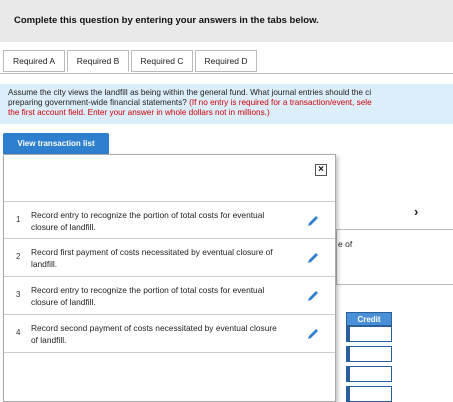 The width and height of the screenshot is (453, 402). I want to click on close-icon: ×, so click(321, 170).